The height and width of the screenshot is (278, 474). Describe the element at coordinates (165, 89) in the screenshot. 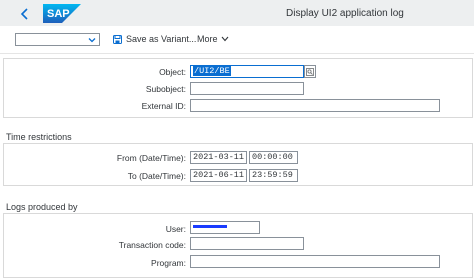

I see `subobject-label: Subobject:` at that location.